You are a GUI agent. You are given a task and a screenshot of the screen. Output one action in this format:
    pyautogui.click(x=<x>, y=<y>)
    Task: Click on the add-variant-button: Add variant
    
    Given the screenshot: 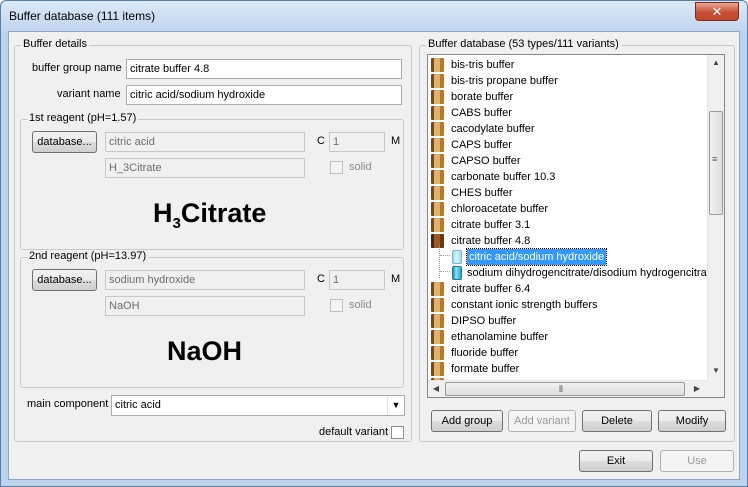 What is the action you would take?
    pyautogui.click(x=542, y=421)
    